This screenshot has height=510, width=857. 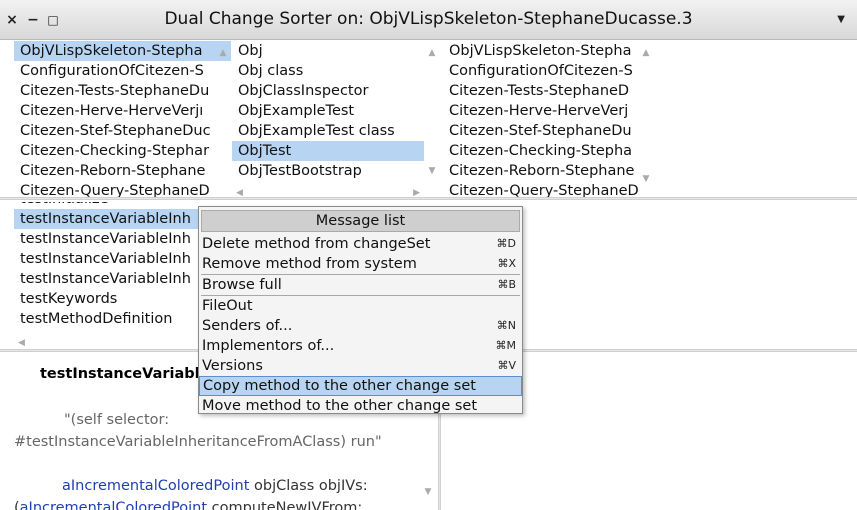 What do you see at coordinates (360, 346) in the screenshot?
I see `menu-item-implementors-of: Implementors of... ⌘M` at bounding box center [360, 346].